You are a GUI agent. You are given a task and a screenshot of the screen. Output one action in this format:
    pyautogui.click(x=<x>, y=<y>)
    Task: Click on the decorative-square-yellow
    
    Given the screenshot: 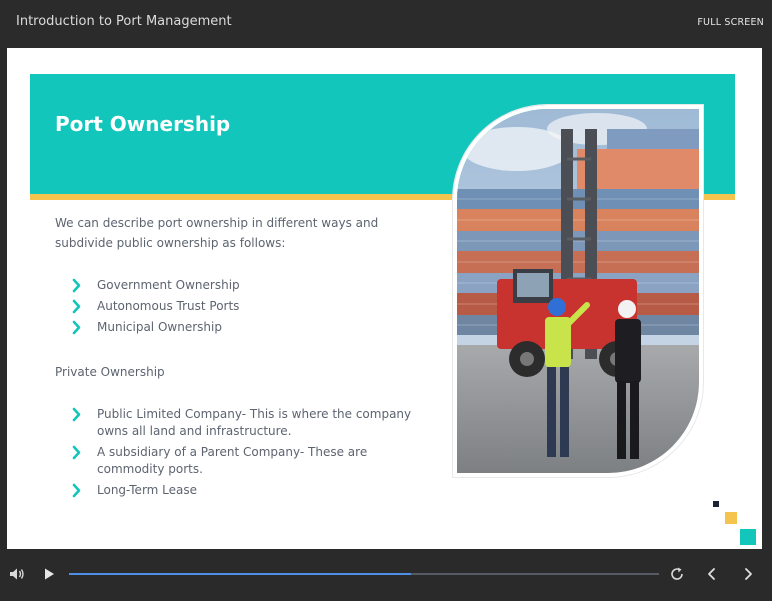 What is the action you would take?
    pyautogui.click(x=731, y=518)
    